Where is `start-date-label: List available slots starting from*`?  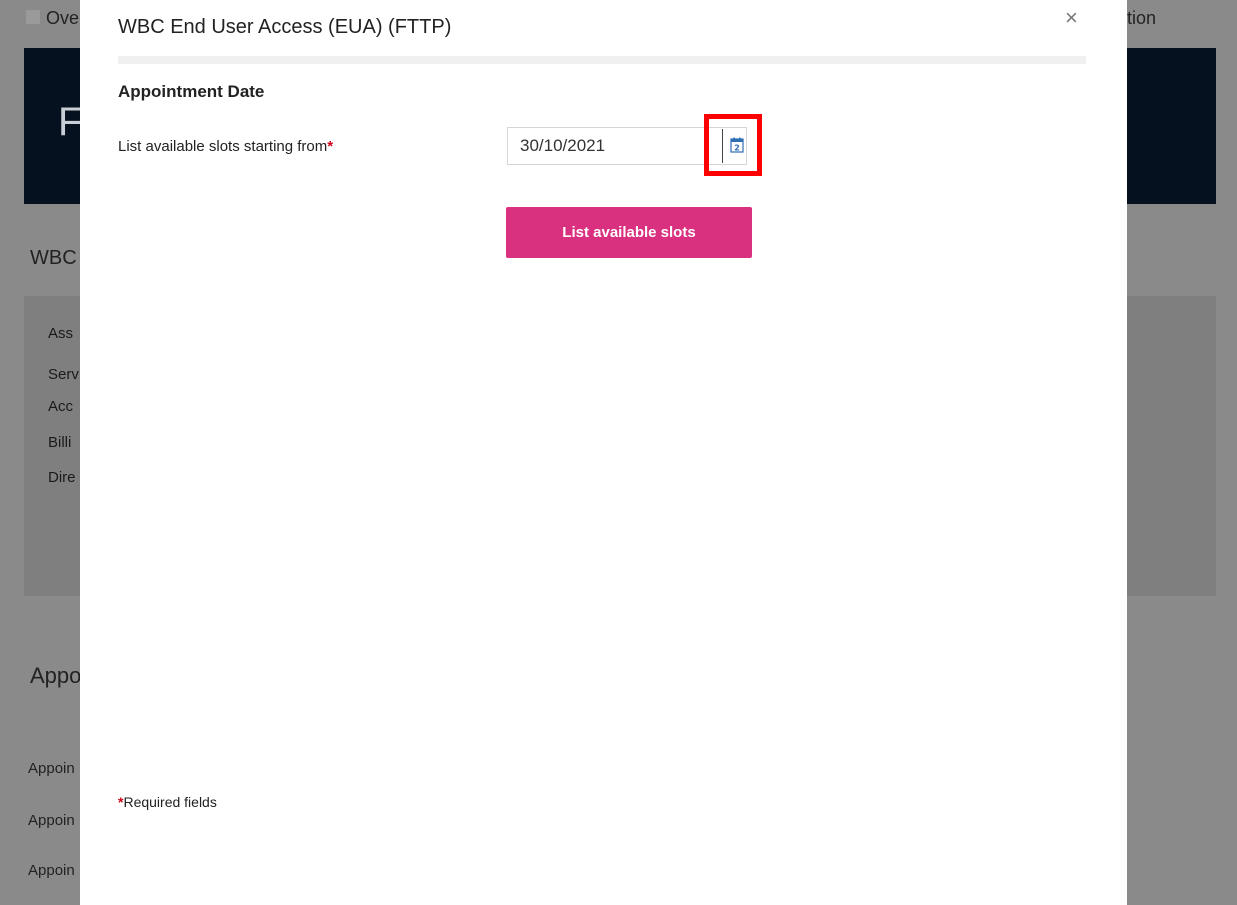
start-date-label: List available slots starting from* is located at coordinates (225, 146).